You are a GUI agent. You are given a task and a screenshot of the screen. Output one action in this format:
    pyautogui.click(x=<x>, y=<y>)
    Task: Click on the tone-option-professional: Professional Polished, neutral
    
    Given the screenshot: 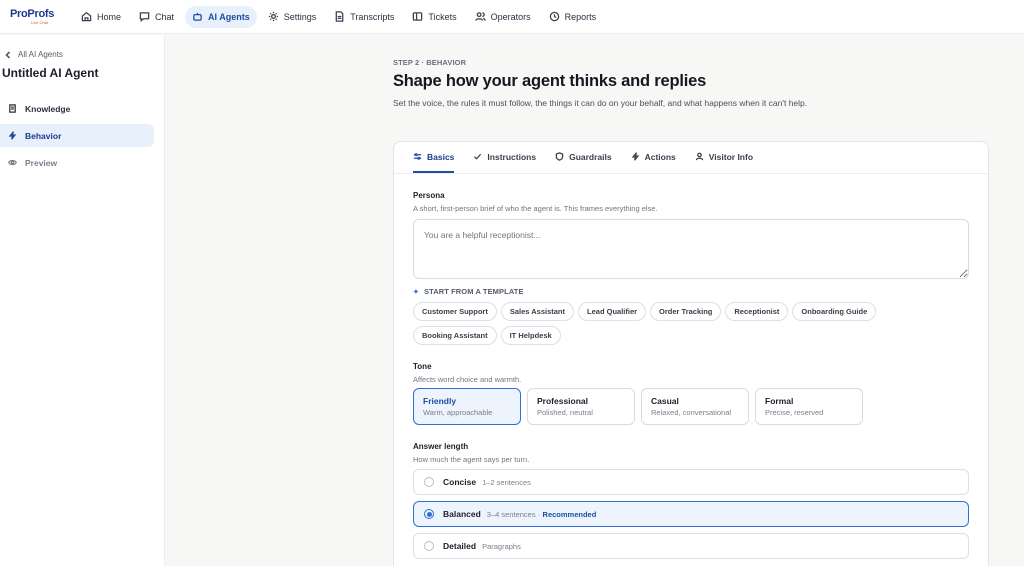 What is the action you would take?
    pyautogui.click(x=581, y=406)
    